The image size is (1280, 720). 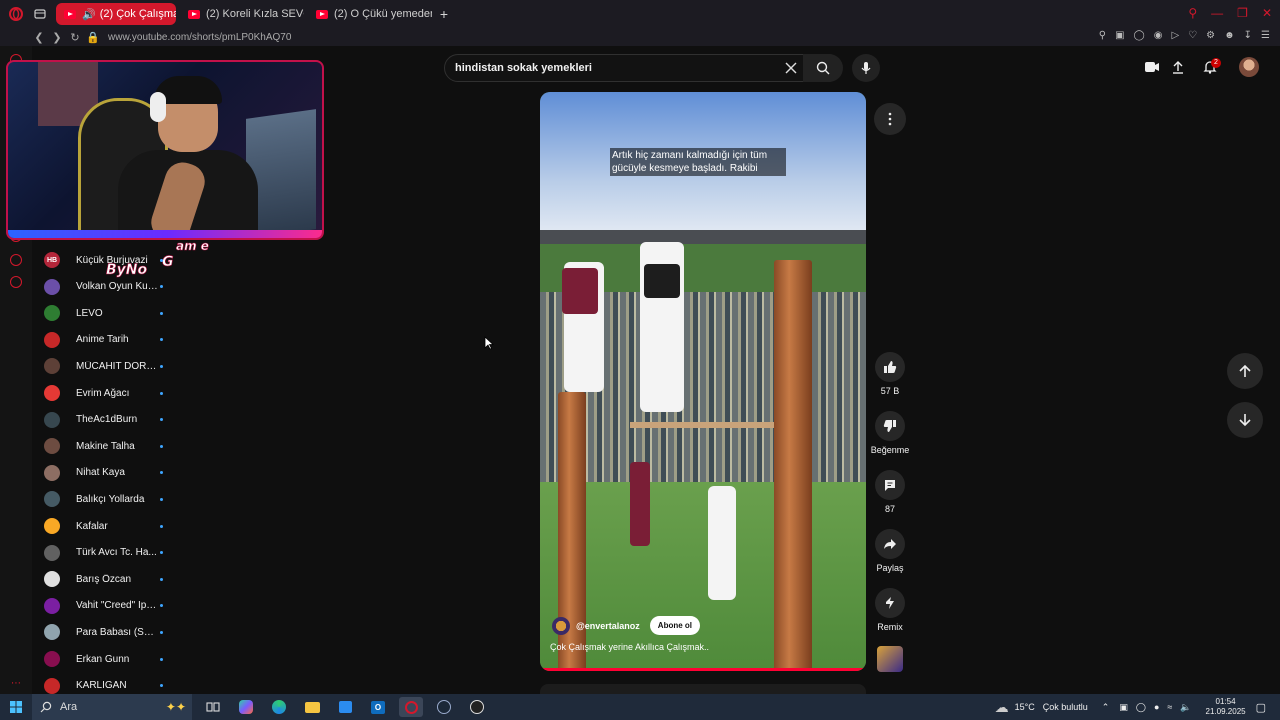 What do you see at coordinates (703, 669) in the screenshot?
I see `video-progress-bar` at bounding box center [703, 669].